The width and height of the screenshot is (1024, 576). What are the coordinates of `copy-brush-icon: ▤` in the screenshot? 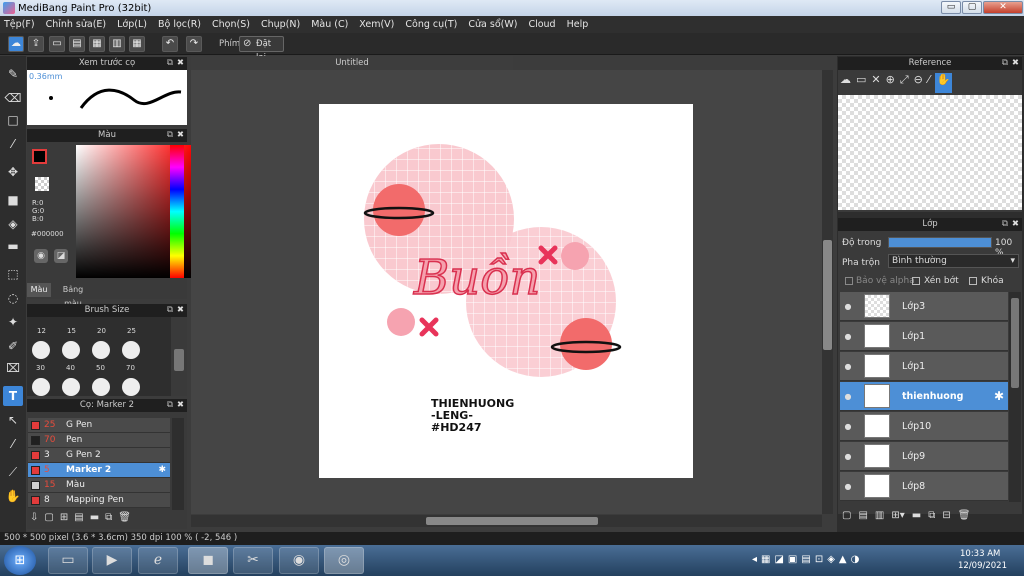 It's located at (78, 520).